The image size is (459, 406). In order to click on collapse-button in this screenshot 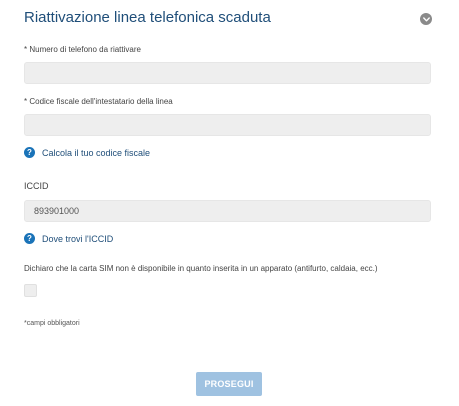, I will do `click(426, 19)`.